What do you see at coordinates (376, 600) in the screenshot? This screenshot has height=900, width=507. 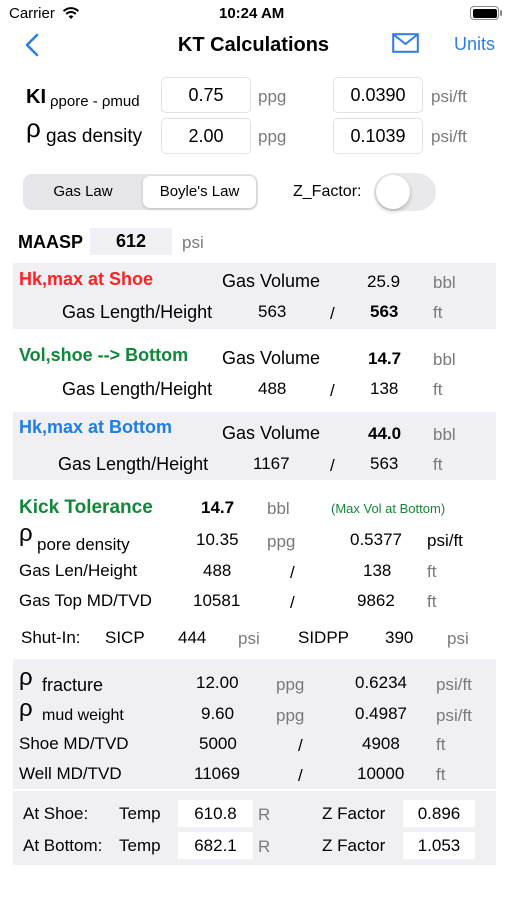 I see `gas-top-tvd: 9862` at bounding box center [376, 600].